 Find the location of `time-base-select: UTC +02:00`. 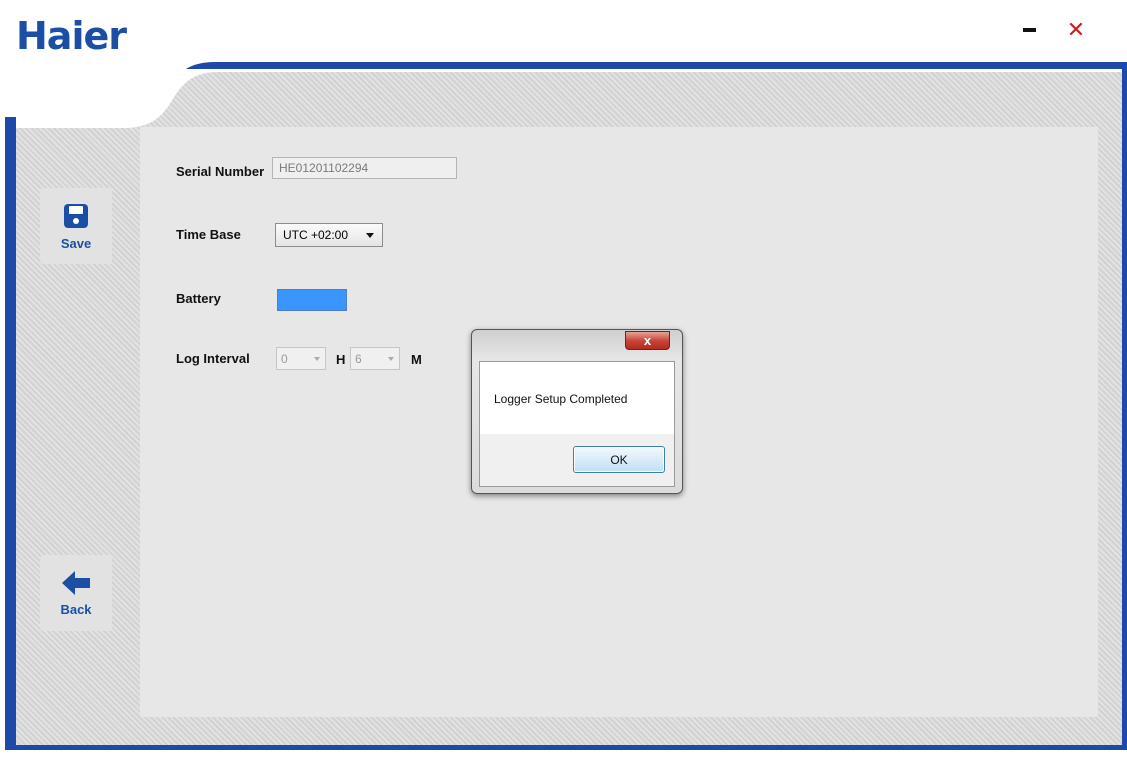

time-base-select: UTC +02:00 is located at coordinates (329, 235).